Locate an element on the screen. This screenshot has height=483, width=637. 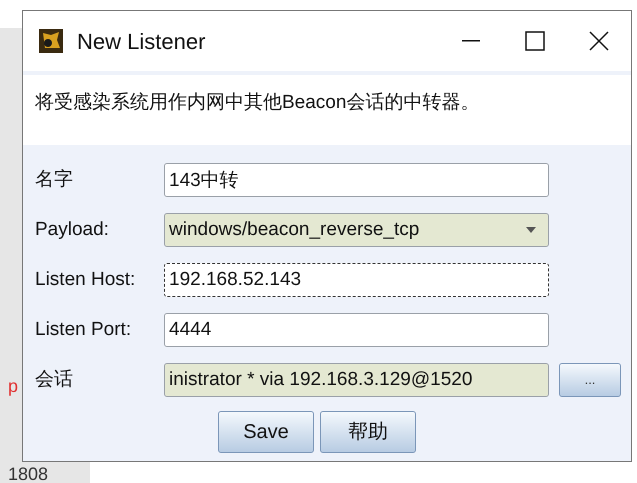
payload-dropdown: windows/beacon_reverse_tcp is located at coordinates (356, 230).